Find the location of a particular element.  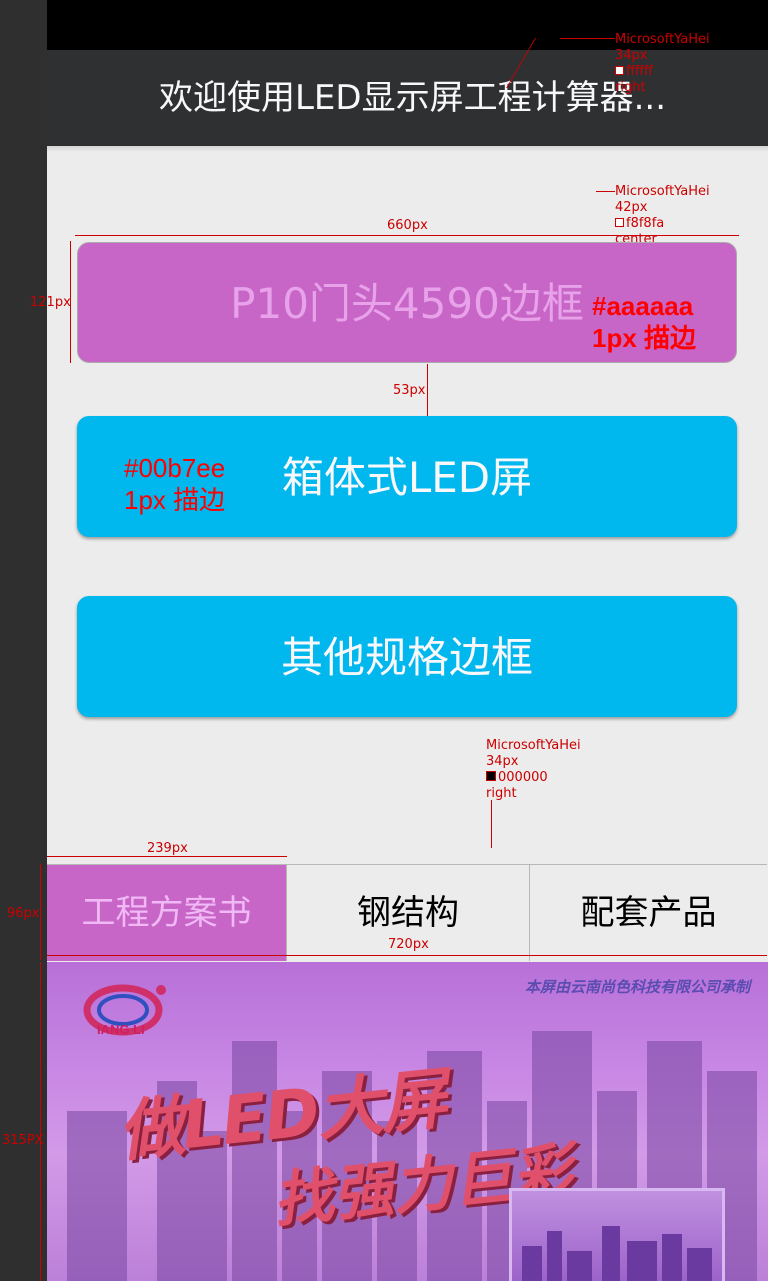

dimension-label: 96px is located at coordinates (23, 913).